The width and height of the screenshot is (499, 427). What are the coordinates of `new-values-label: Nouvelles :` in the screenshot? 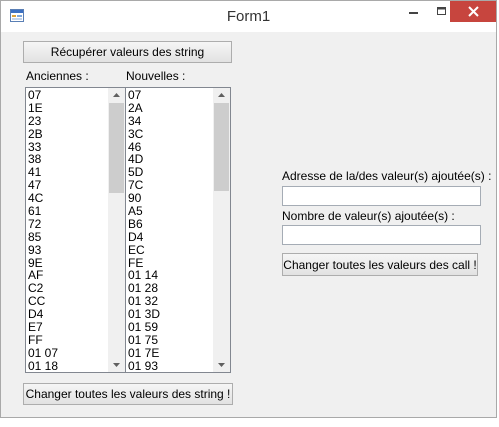 It's located at (156, 76).